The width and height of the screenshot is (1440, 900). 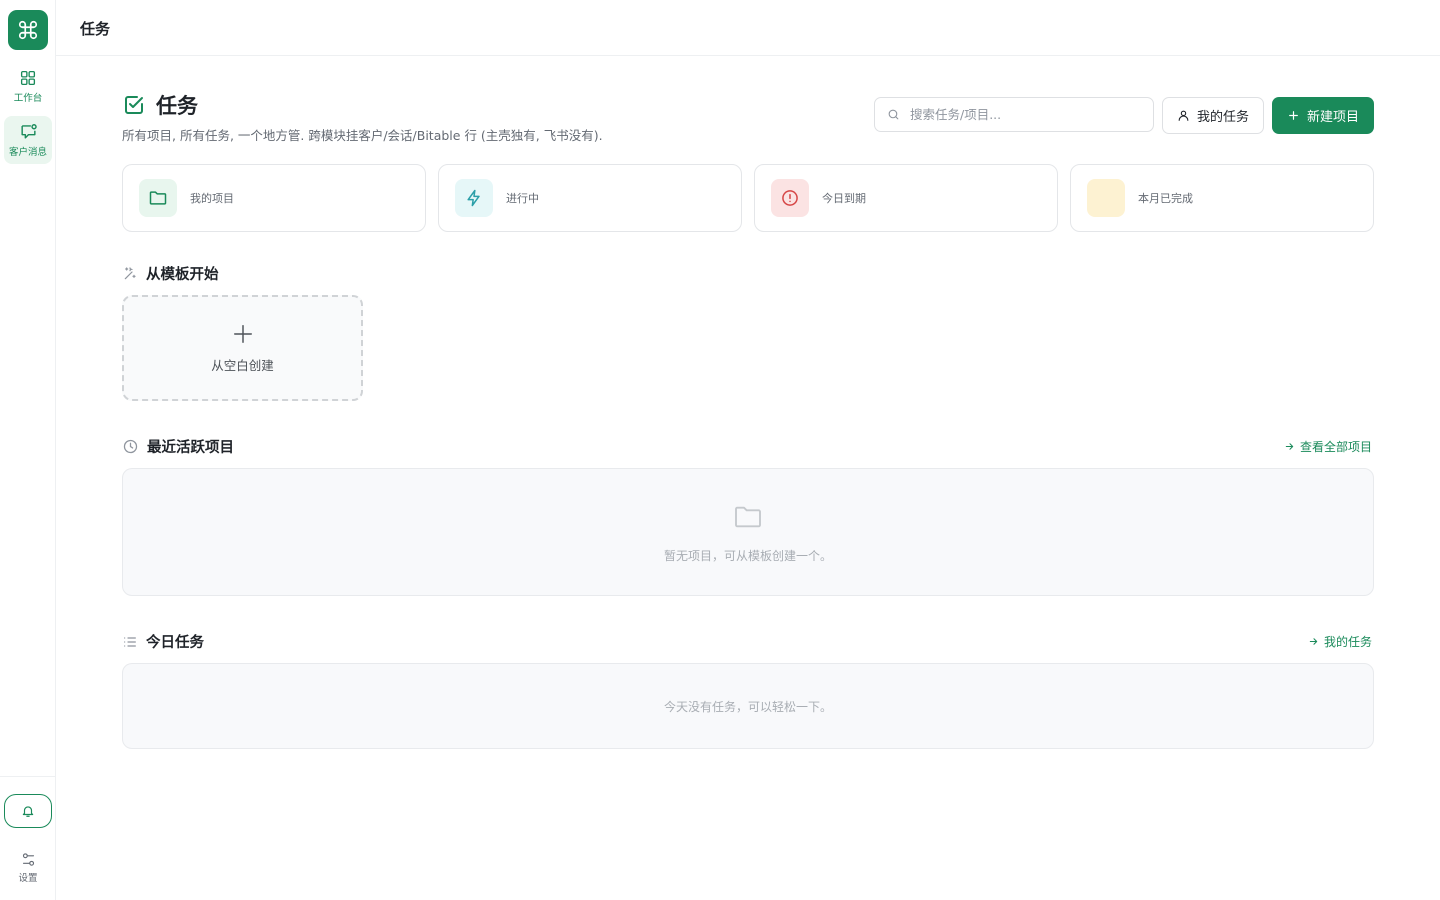 I want to click on clock-icon, so click(x=130, y=446).